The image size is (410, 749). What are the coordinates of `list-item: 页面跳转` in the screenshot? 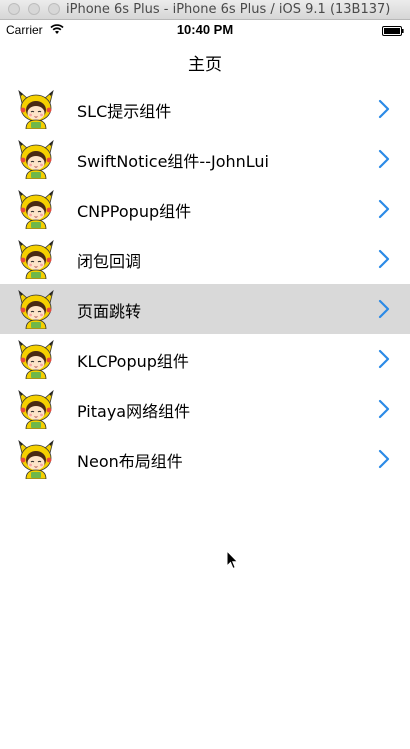 It's located at (205, 309).